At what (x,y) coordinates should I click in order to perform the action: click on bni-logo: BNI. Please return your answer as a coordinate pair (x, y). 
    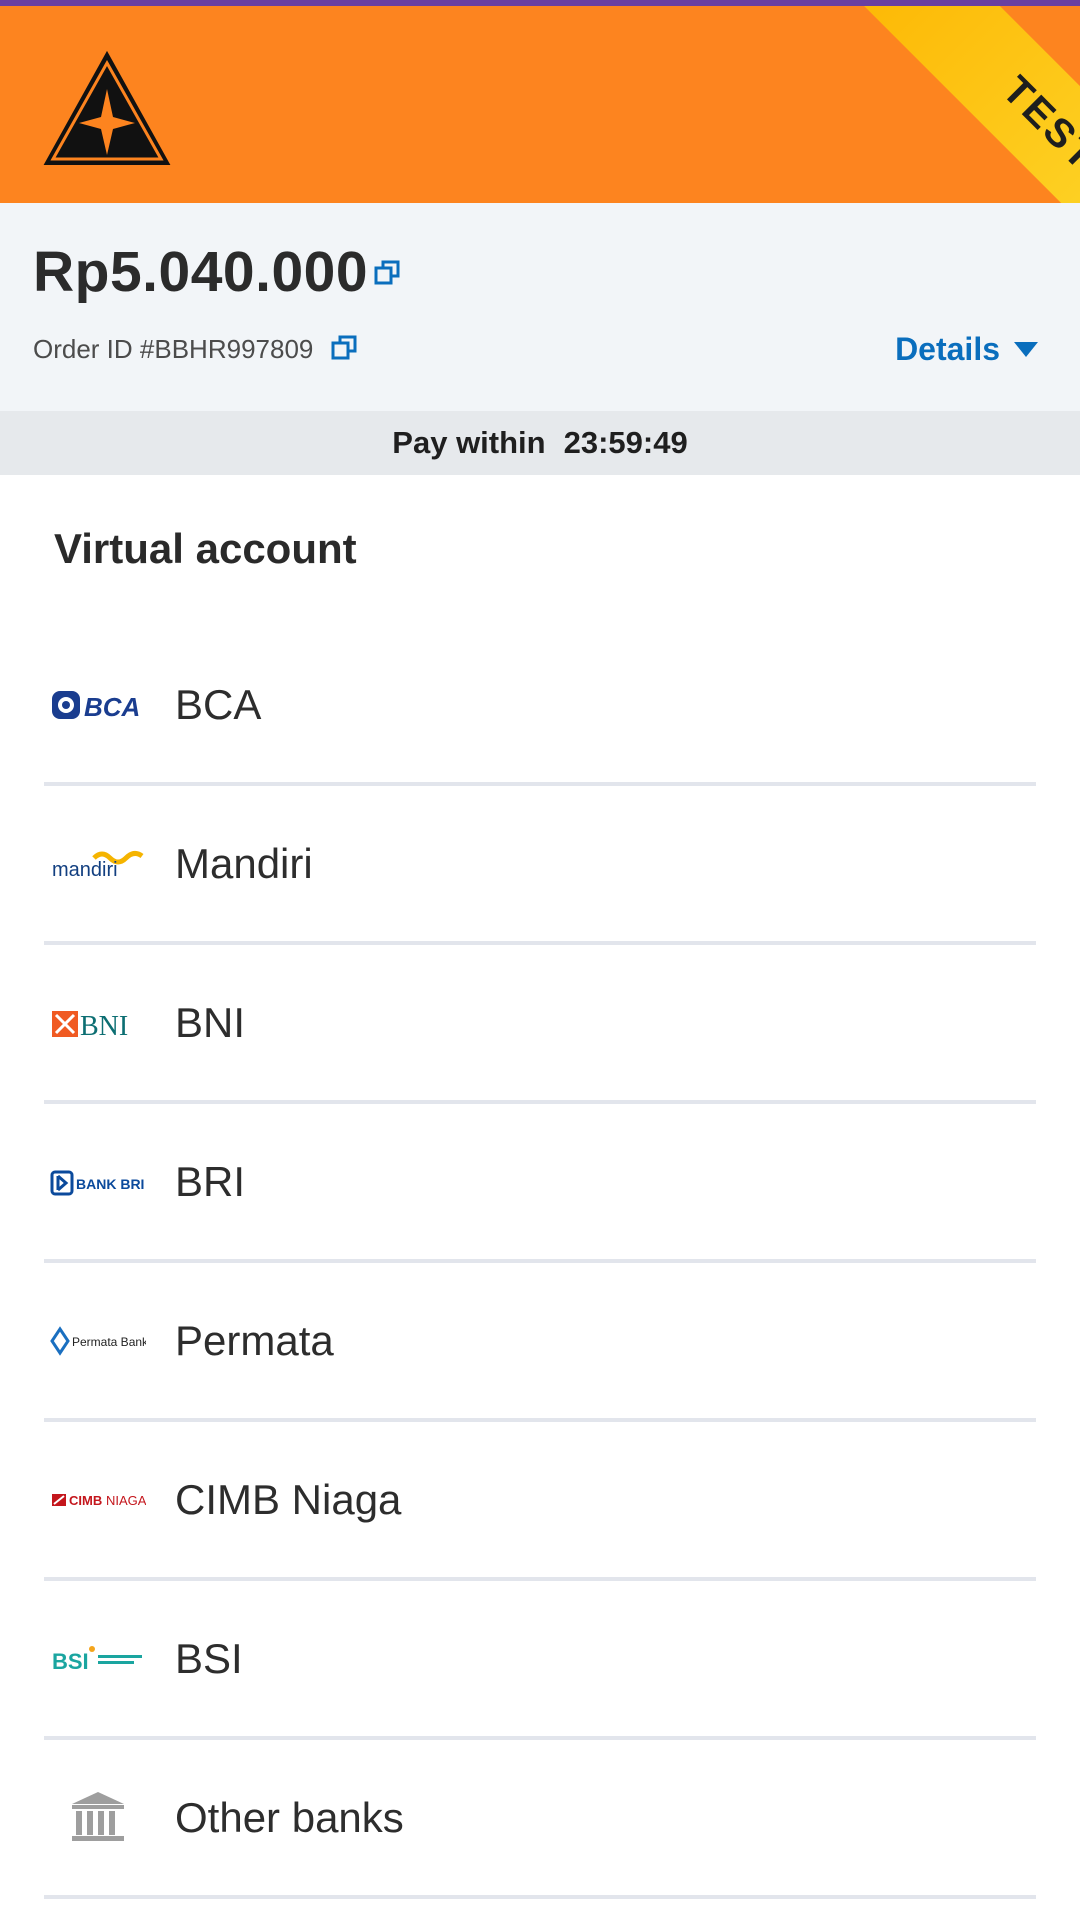
    Looking at the image, I should click on (98, 1023).